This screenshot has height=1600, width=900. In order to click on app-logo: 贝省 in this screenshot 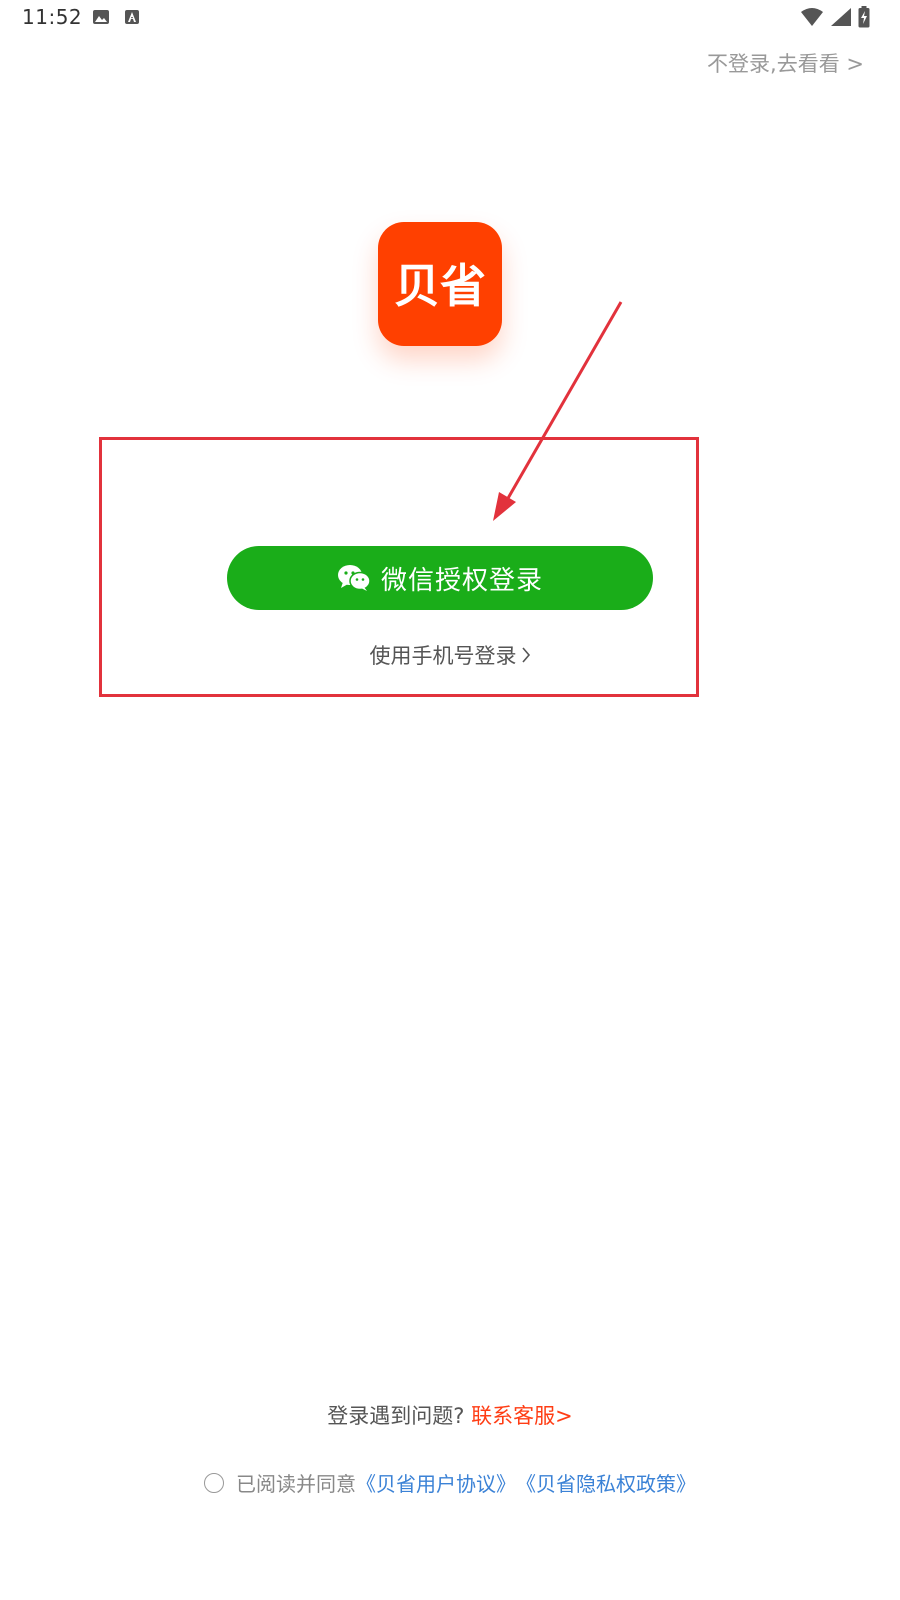, I will do `click(440, 284)`.